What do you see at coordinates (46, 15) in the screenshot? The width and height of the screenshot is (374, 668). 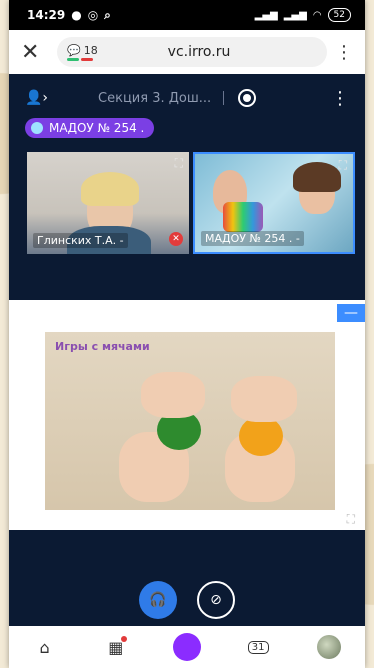 I see `status-time: 14:29` at bounding box center [46, 15].